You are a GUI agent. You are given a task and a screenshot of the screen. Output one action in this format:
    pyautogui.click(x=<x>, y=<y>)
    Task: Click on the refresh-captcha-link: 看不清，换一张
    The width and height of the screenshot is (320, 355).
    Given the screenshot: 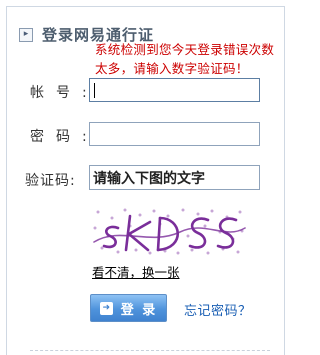 What is the action you would take?
    pyautogui.click(x=136, y=271)
    